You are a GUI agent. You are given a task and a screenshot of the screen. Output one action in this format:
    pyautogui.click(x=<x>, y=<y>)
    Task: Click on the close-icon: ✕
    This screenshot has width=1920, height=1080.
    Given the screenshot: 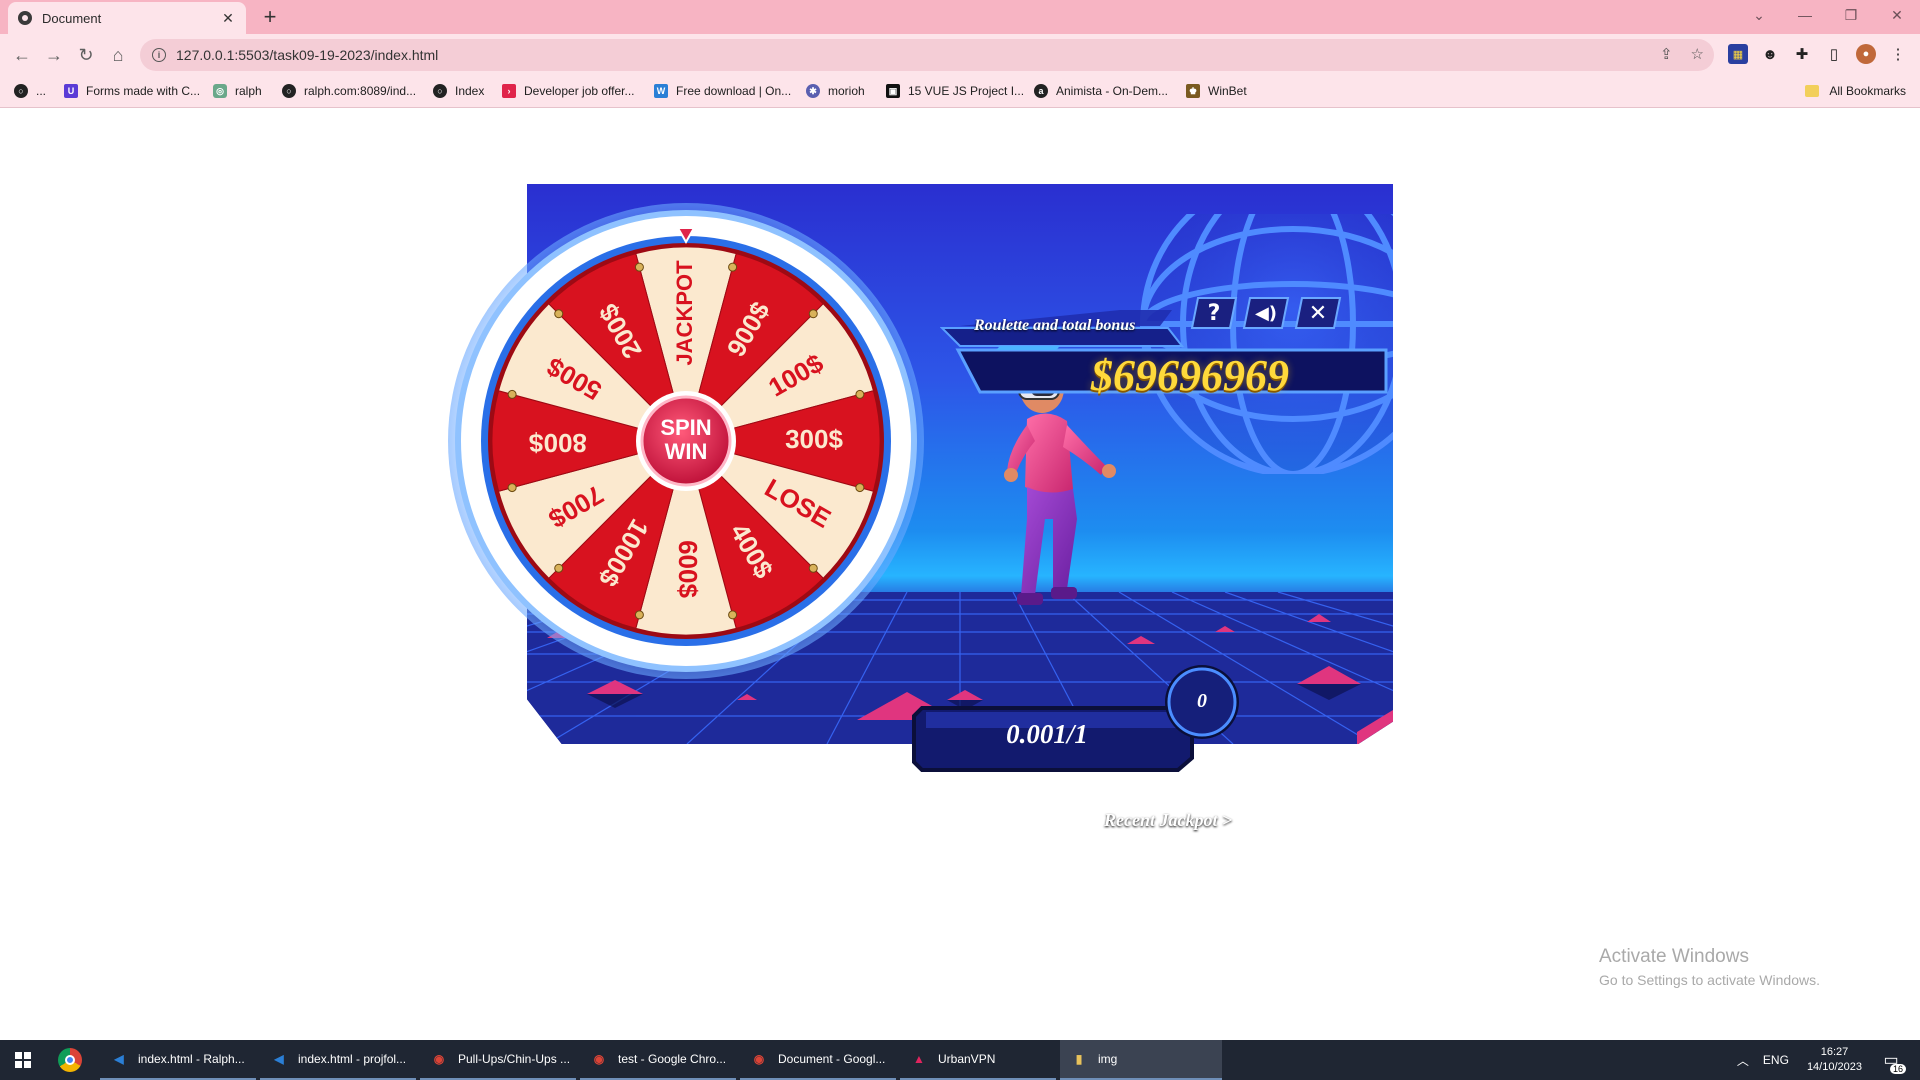 What is the action you would take?
    pyautogui.click(x=1318, y=313)
    